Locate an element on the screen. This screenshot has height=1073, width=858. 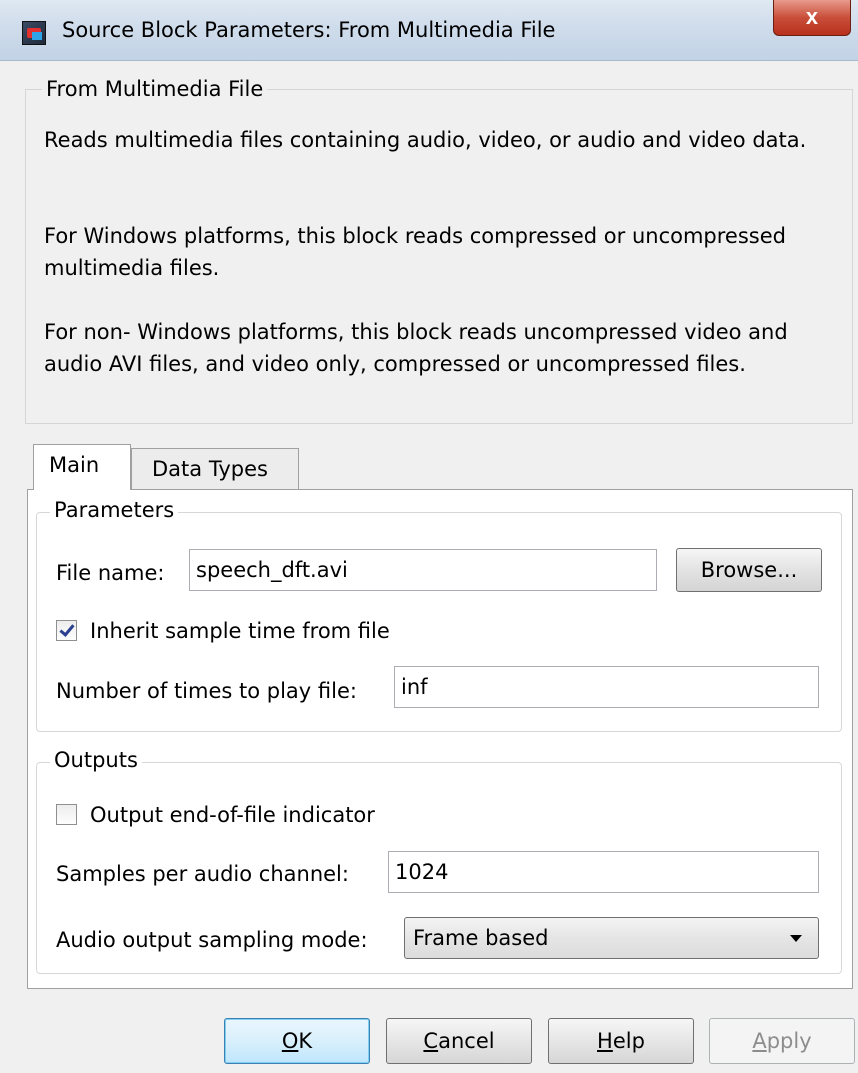
inherit-sample-time-label: Inherit sample time from file is located at coordinates (240, 631).